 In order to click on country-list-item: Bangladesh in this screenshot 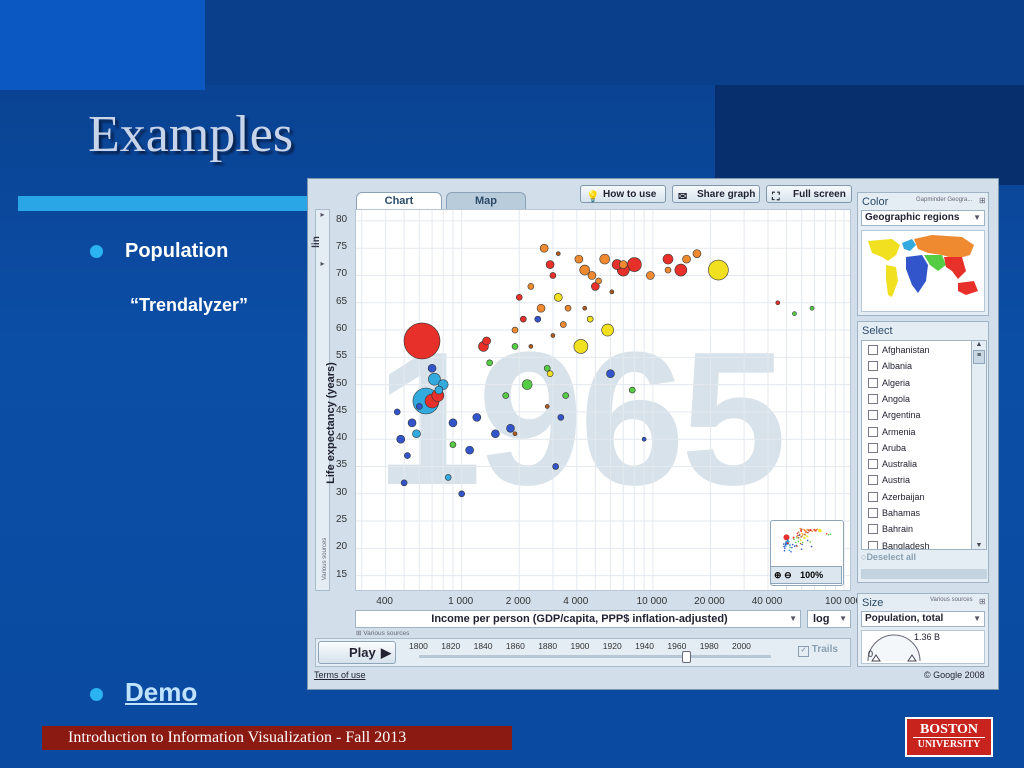, I will do `click(898, 544)`.